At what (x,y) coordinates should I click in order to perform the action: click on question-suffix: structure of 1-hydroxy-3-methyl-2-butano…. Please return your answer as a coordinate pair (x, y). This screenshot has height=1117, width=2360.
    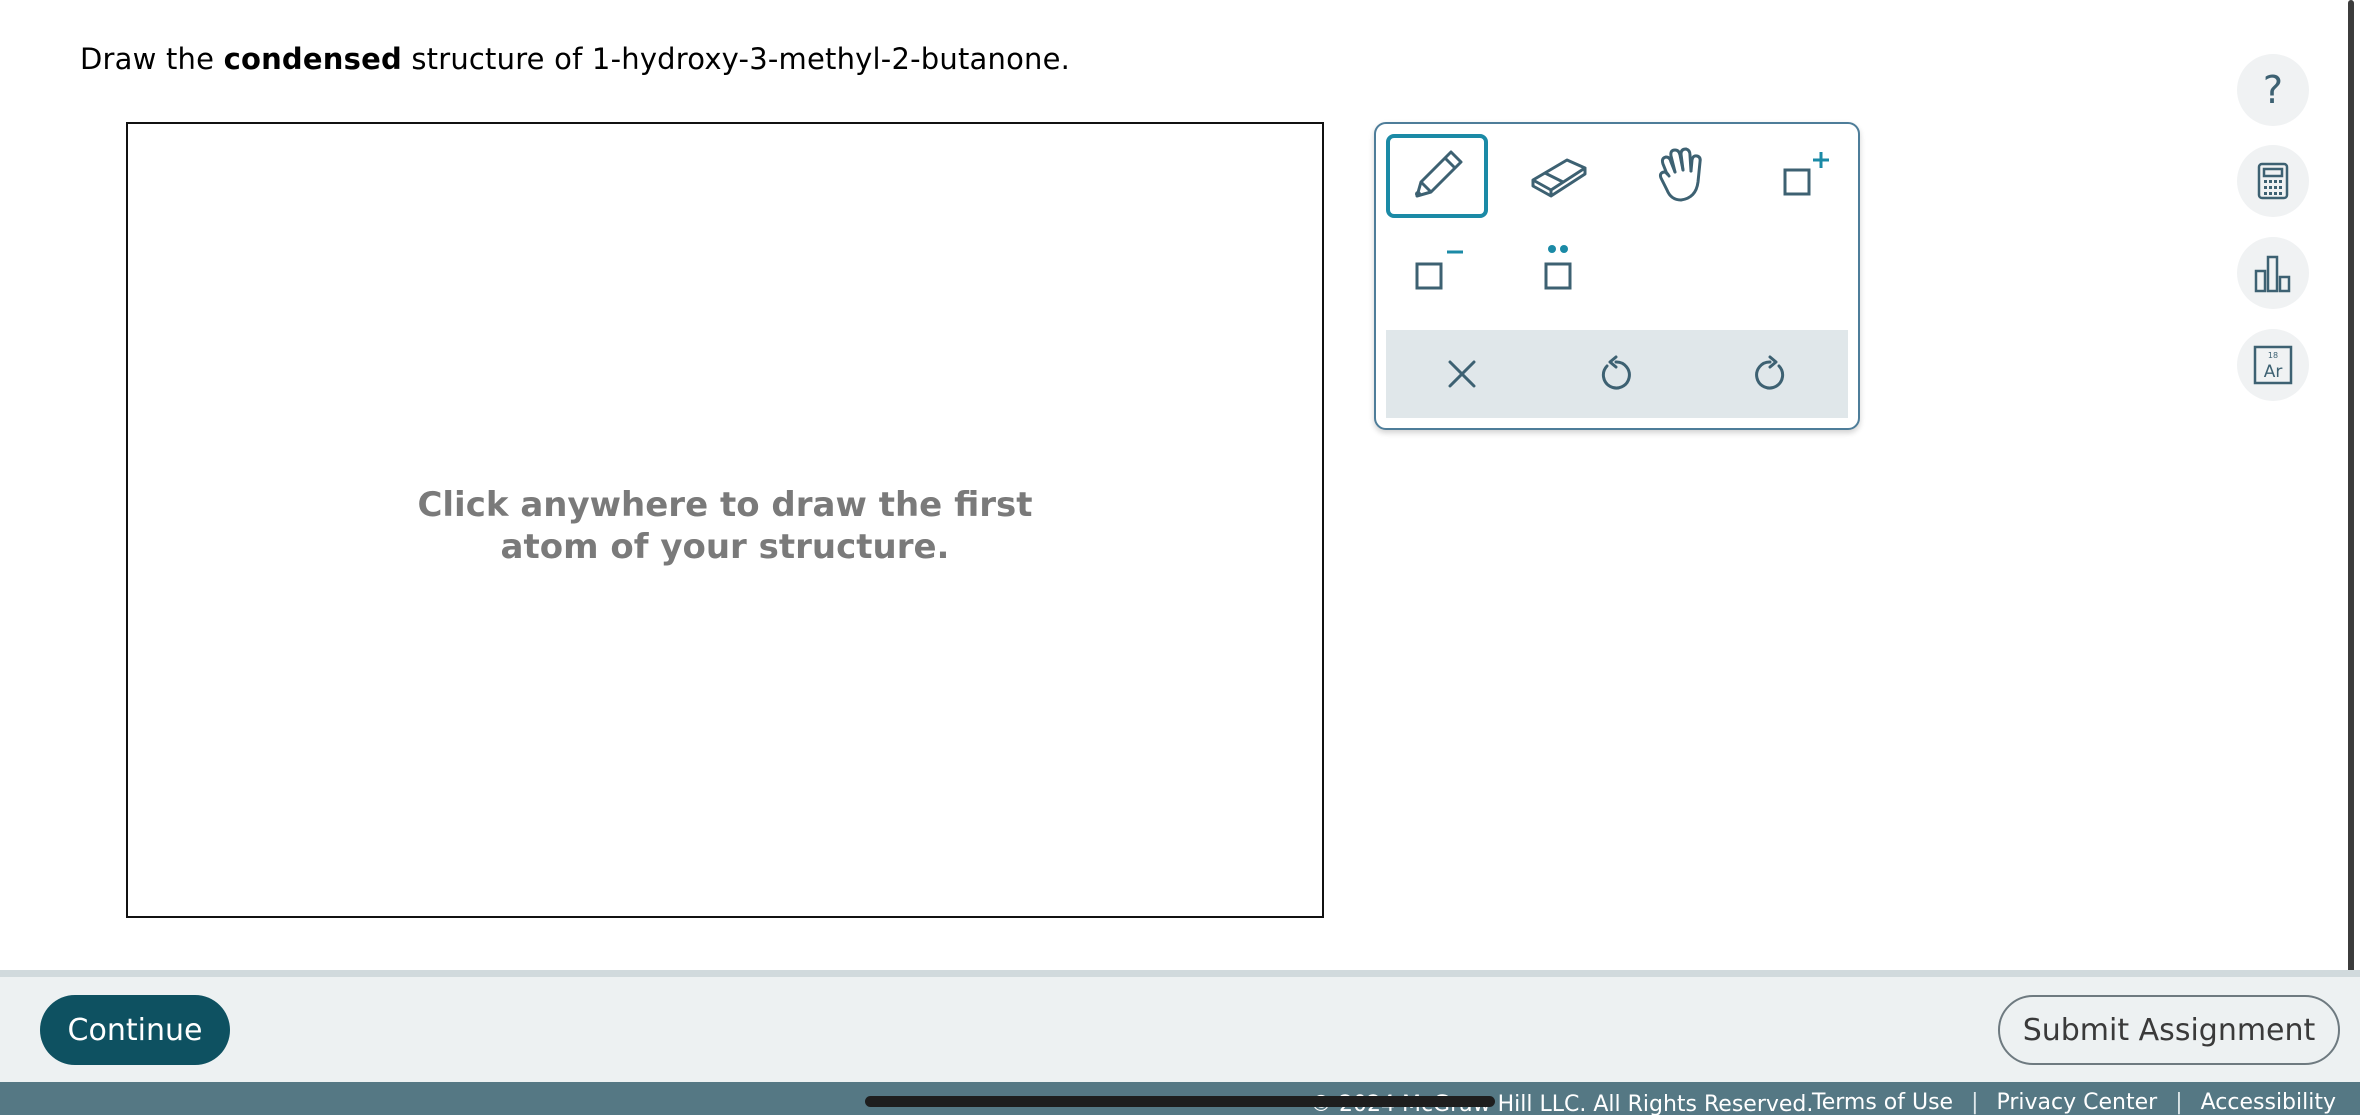
    Looking at the image, I should click on (736, 59).